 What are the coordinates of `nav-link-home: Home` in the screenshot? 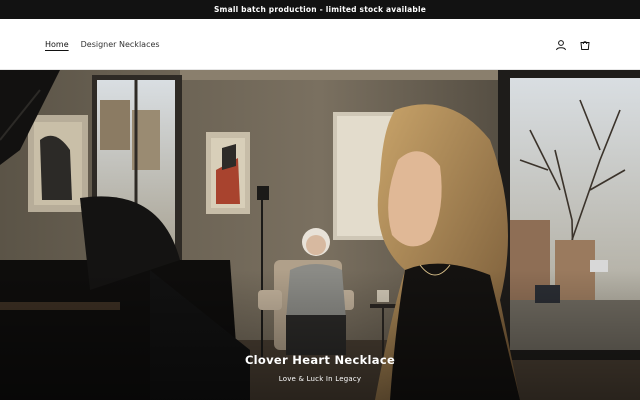 It's located at (57, 44).